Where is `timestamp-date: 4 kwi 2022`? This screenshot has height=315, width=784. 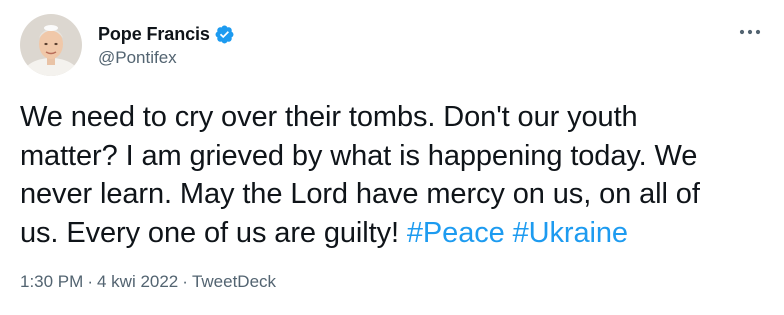
timestamp-date: 4 kwi 2022 is located at coordinates (137, 282).